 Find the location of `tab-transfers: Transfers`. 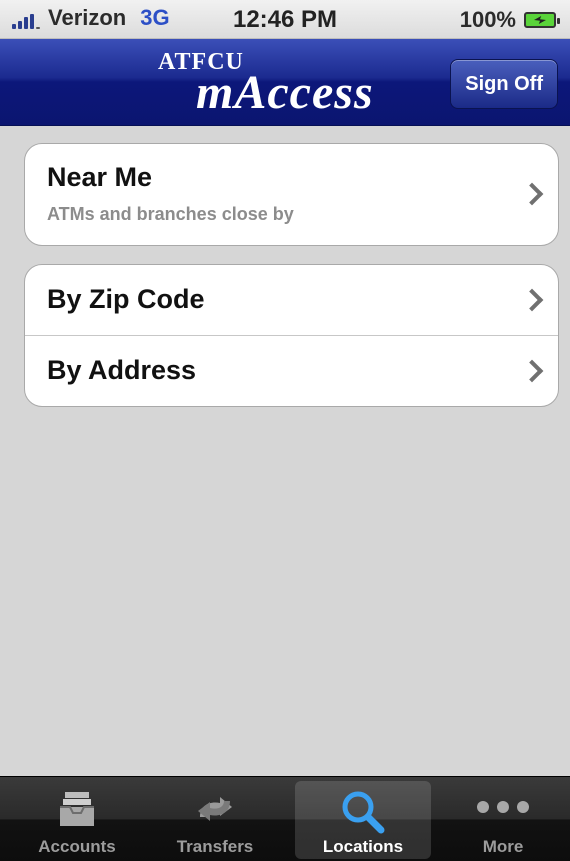

tab-transfers: Transfers is located at coordinates (215, 820).